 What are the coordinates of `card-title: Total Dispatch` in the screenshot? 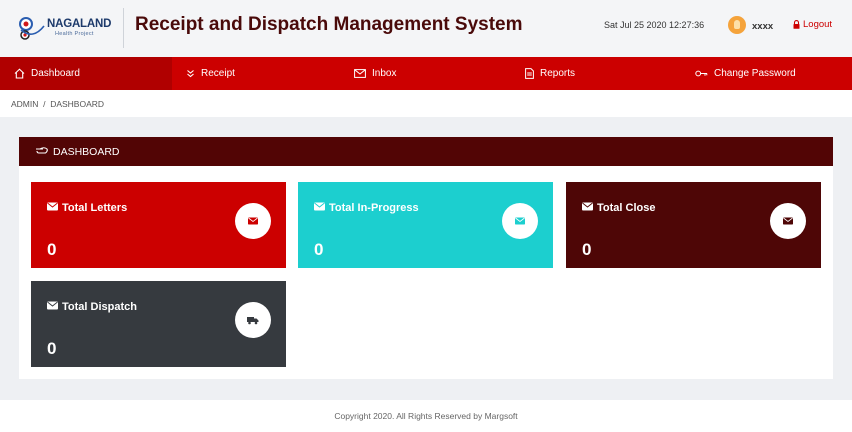 It's located at (92, 307).